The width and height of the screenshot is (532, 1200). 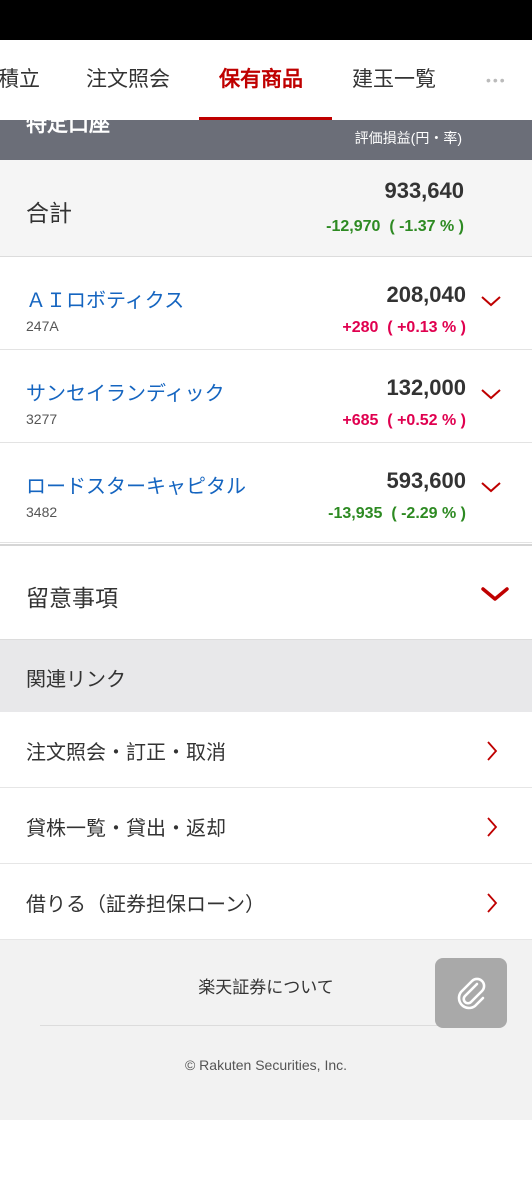 I want to click on tab-tsumitate: 積立, so click(x=20, y=80).